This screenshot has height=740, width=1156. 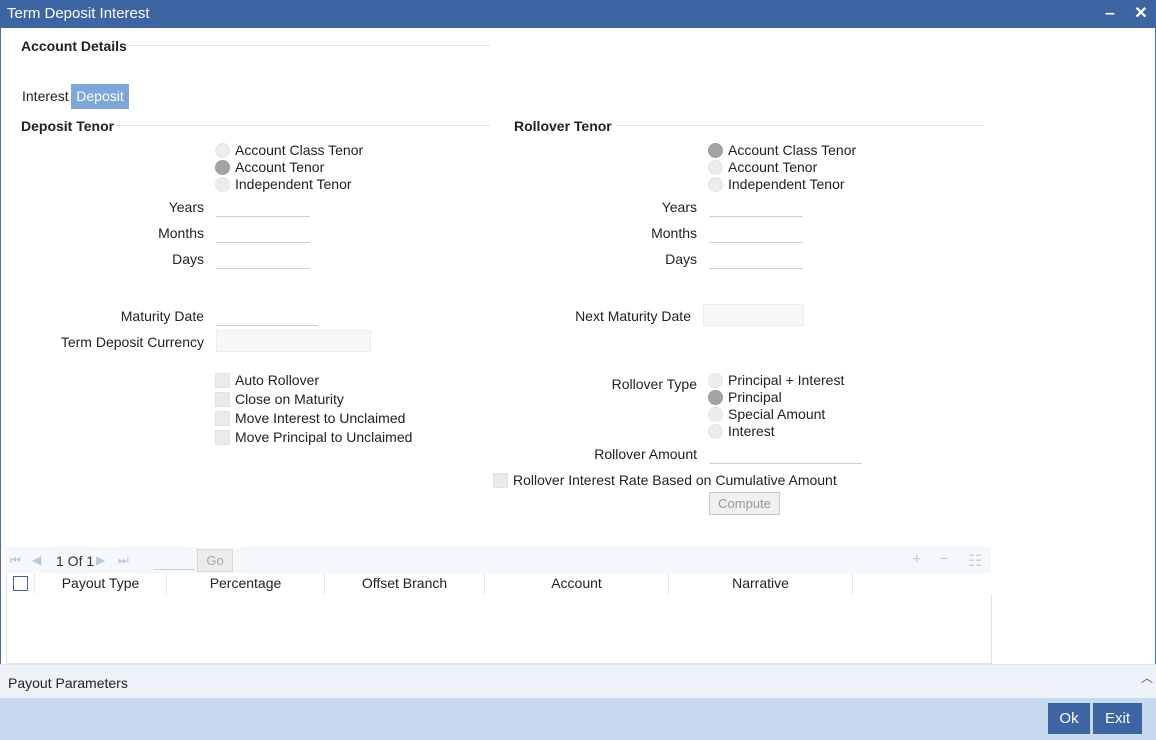 I want to click on tab-deposit: Deposit, so click(x=100, y=96).